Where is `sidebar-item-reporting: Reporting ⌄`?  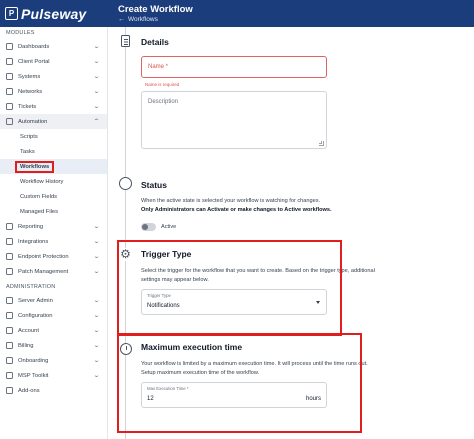
sidebar-item-reporting: Reporting ⌄ is located at coordinates (53, 226).